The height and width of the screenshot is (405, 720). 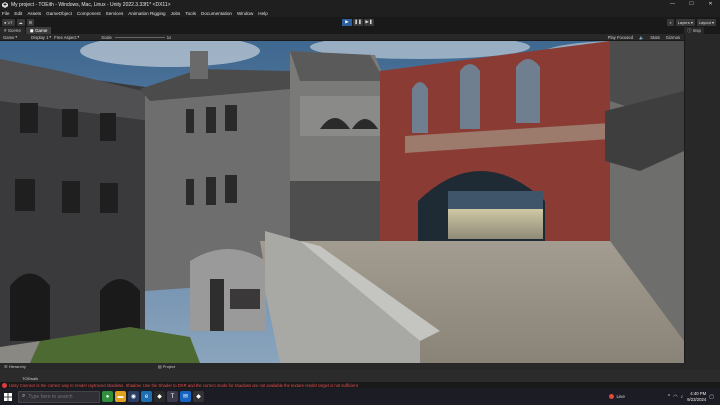 I want to click on account-label: VT, so click(x=10, y=22).